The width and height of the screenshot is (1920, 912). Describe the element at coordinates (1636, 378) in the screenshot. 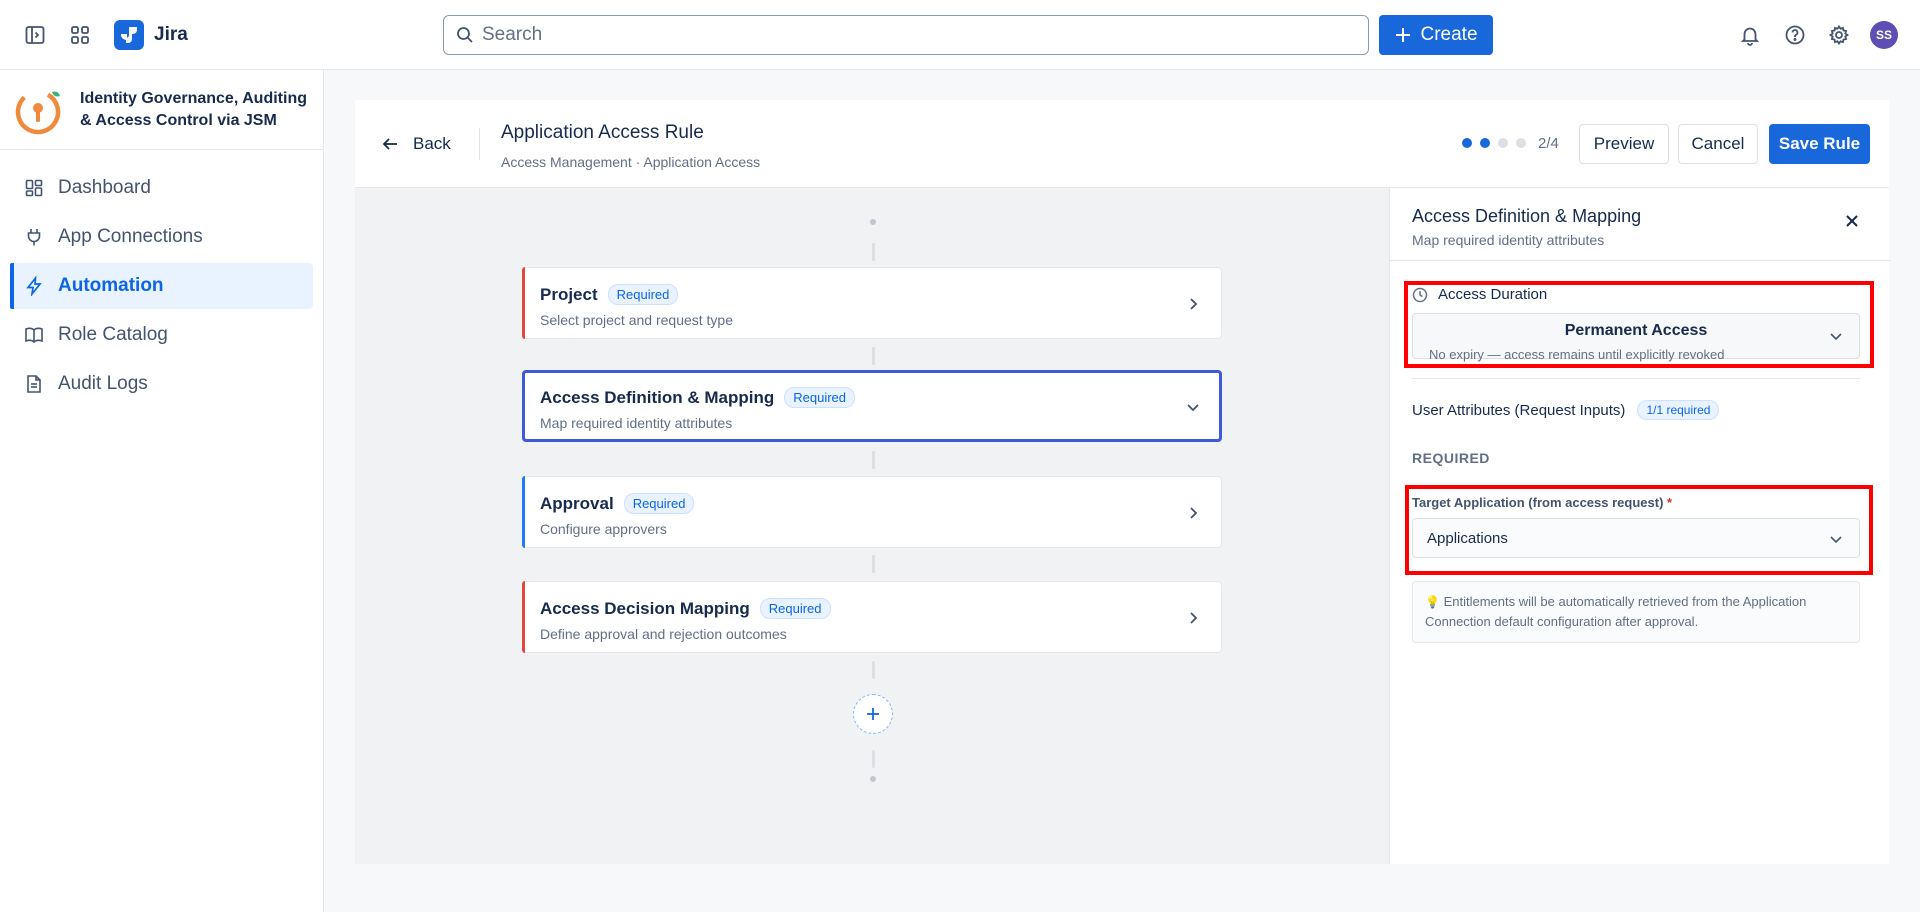

I see `section-divider` at that location.